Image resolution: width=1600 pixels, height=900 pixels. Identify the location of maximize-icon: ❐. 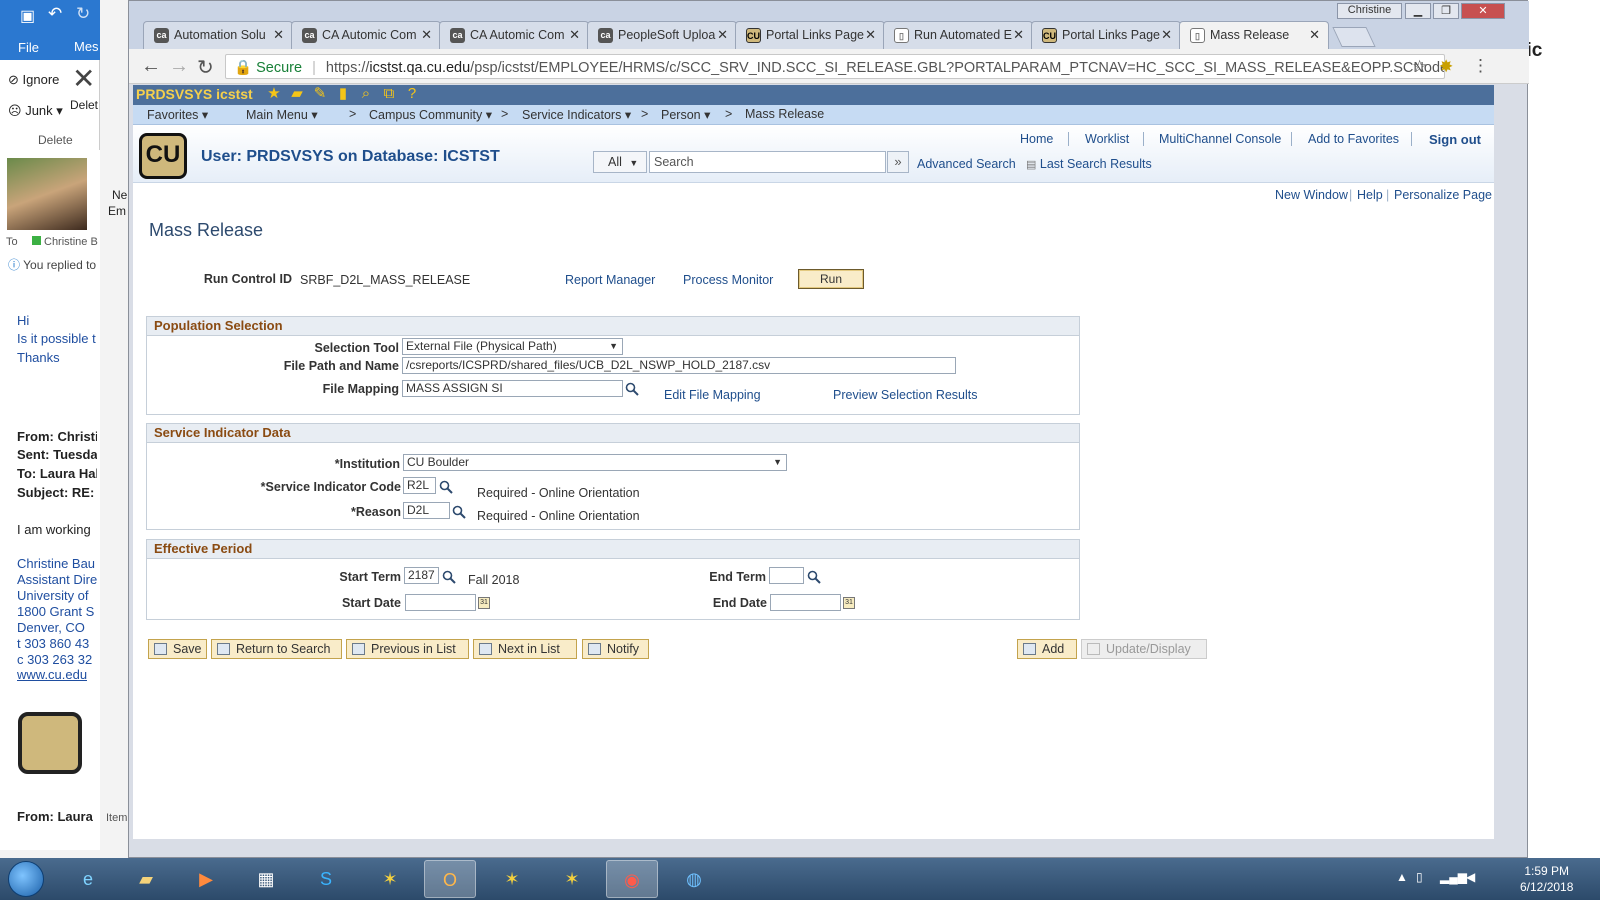
(1446, 11).